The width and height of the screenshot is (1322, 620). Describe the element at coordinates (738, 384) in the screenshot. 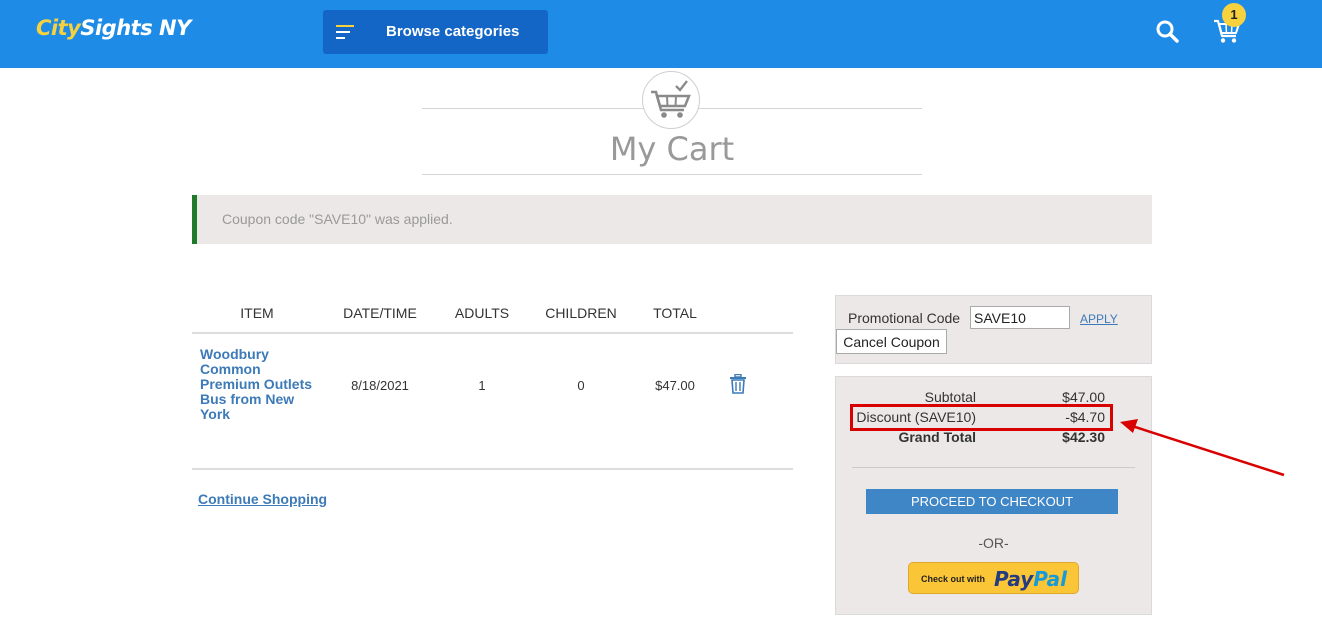

I see `trash-icon` at that location.